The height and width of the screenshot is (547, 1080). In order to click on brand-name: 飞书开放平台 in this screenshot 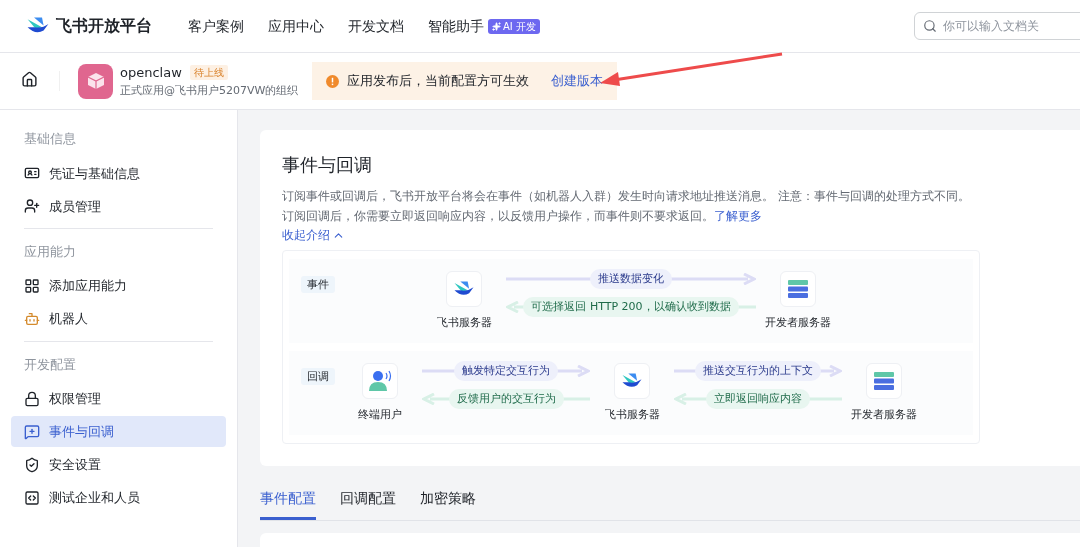, I will do `click(104, 26)`.